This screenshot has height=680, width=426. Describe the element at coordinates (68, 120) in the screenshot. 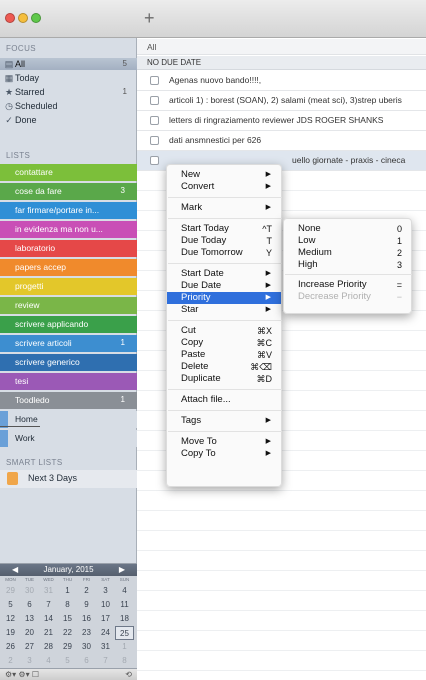

I see `focus-item-done: ✓ Done` at that location.